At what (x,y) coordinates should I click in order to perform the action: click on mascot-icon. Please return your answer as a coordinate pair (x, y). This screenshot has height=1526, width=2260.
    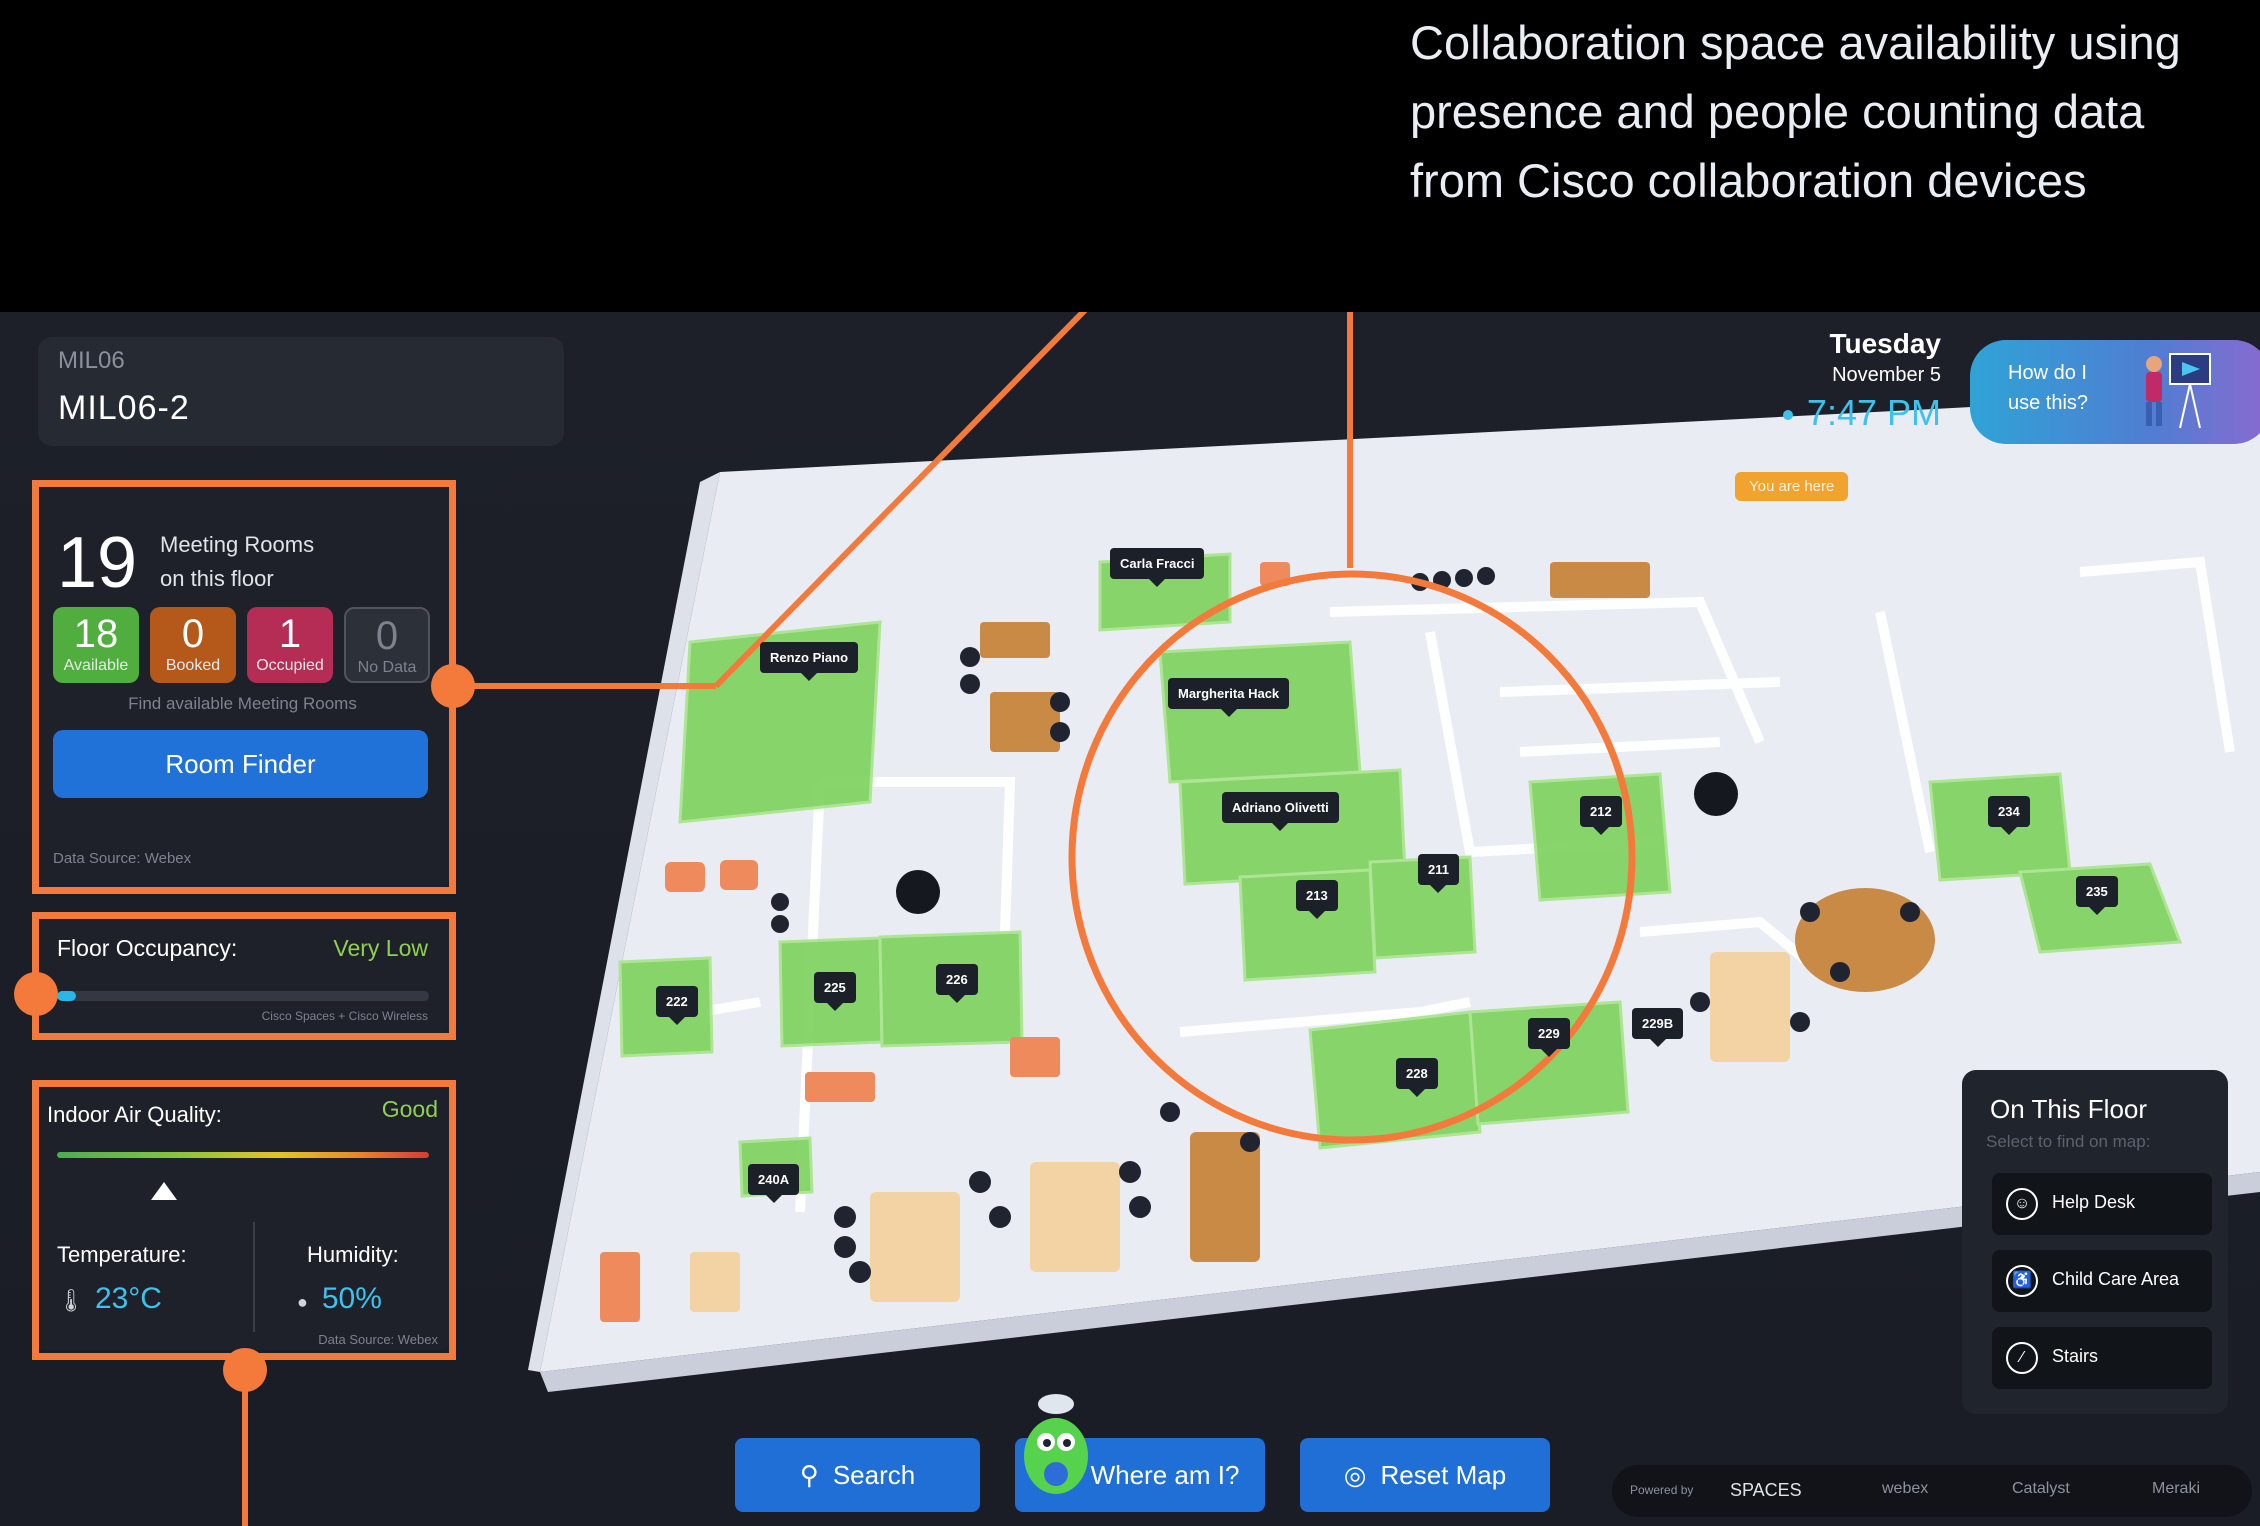
    Looking at the image, I should click on (1056, 1444).